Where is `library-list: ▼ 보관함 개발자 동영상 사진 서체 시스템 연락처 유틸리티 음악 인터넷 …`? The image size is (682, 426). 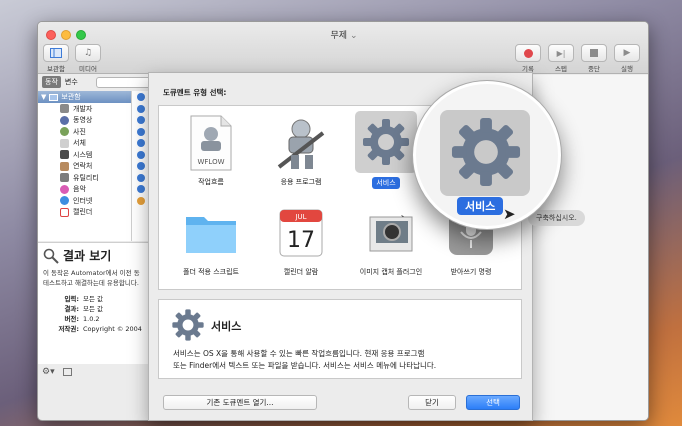 library-list: ▼ 보관함 개발자 동영상 사진 서체 시스템 연락처 유틸리티 음악 인터넷 … is located at coordinates (85, 166).